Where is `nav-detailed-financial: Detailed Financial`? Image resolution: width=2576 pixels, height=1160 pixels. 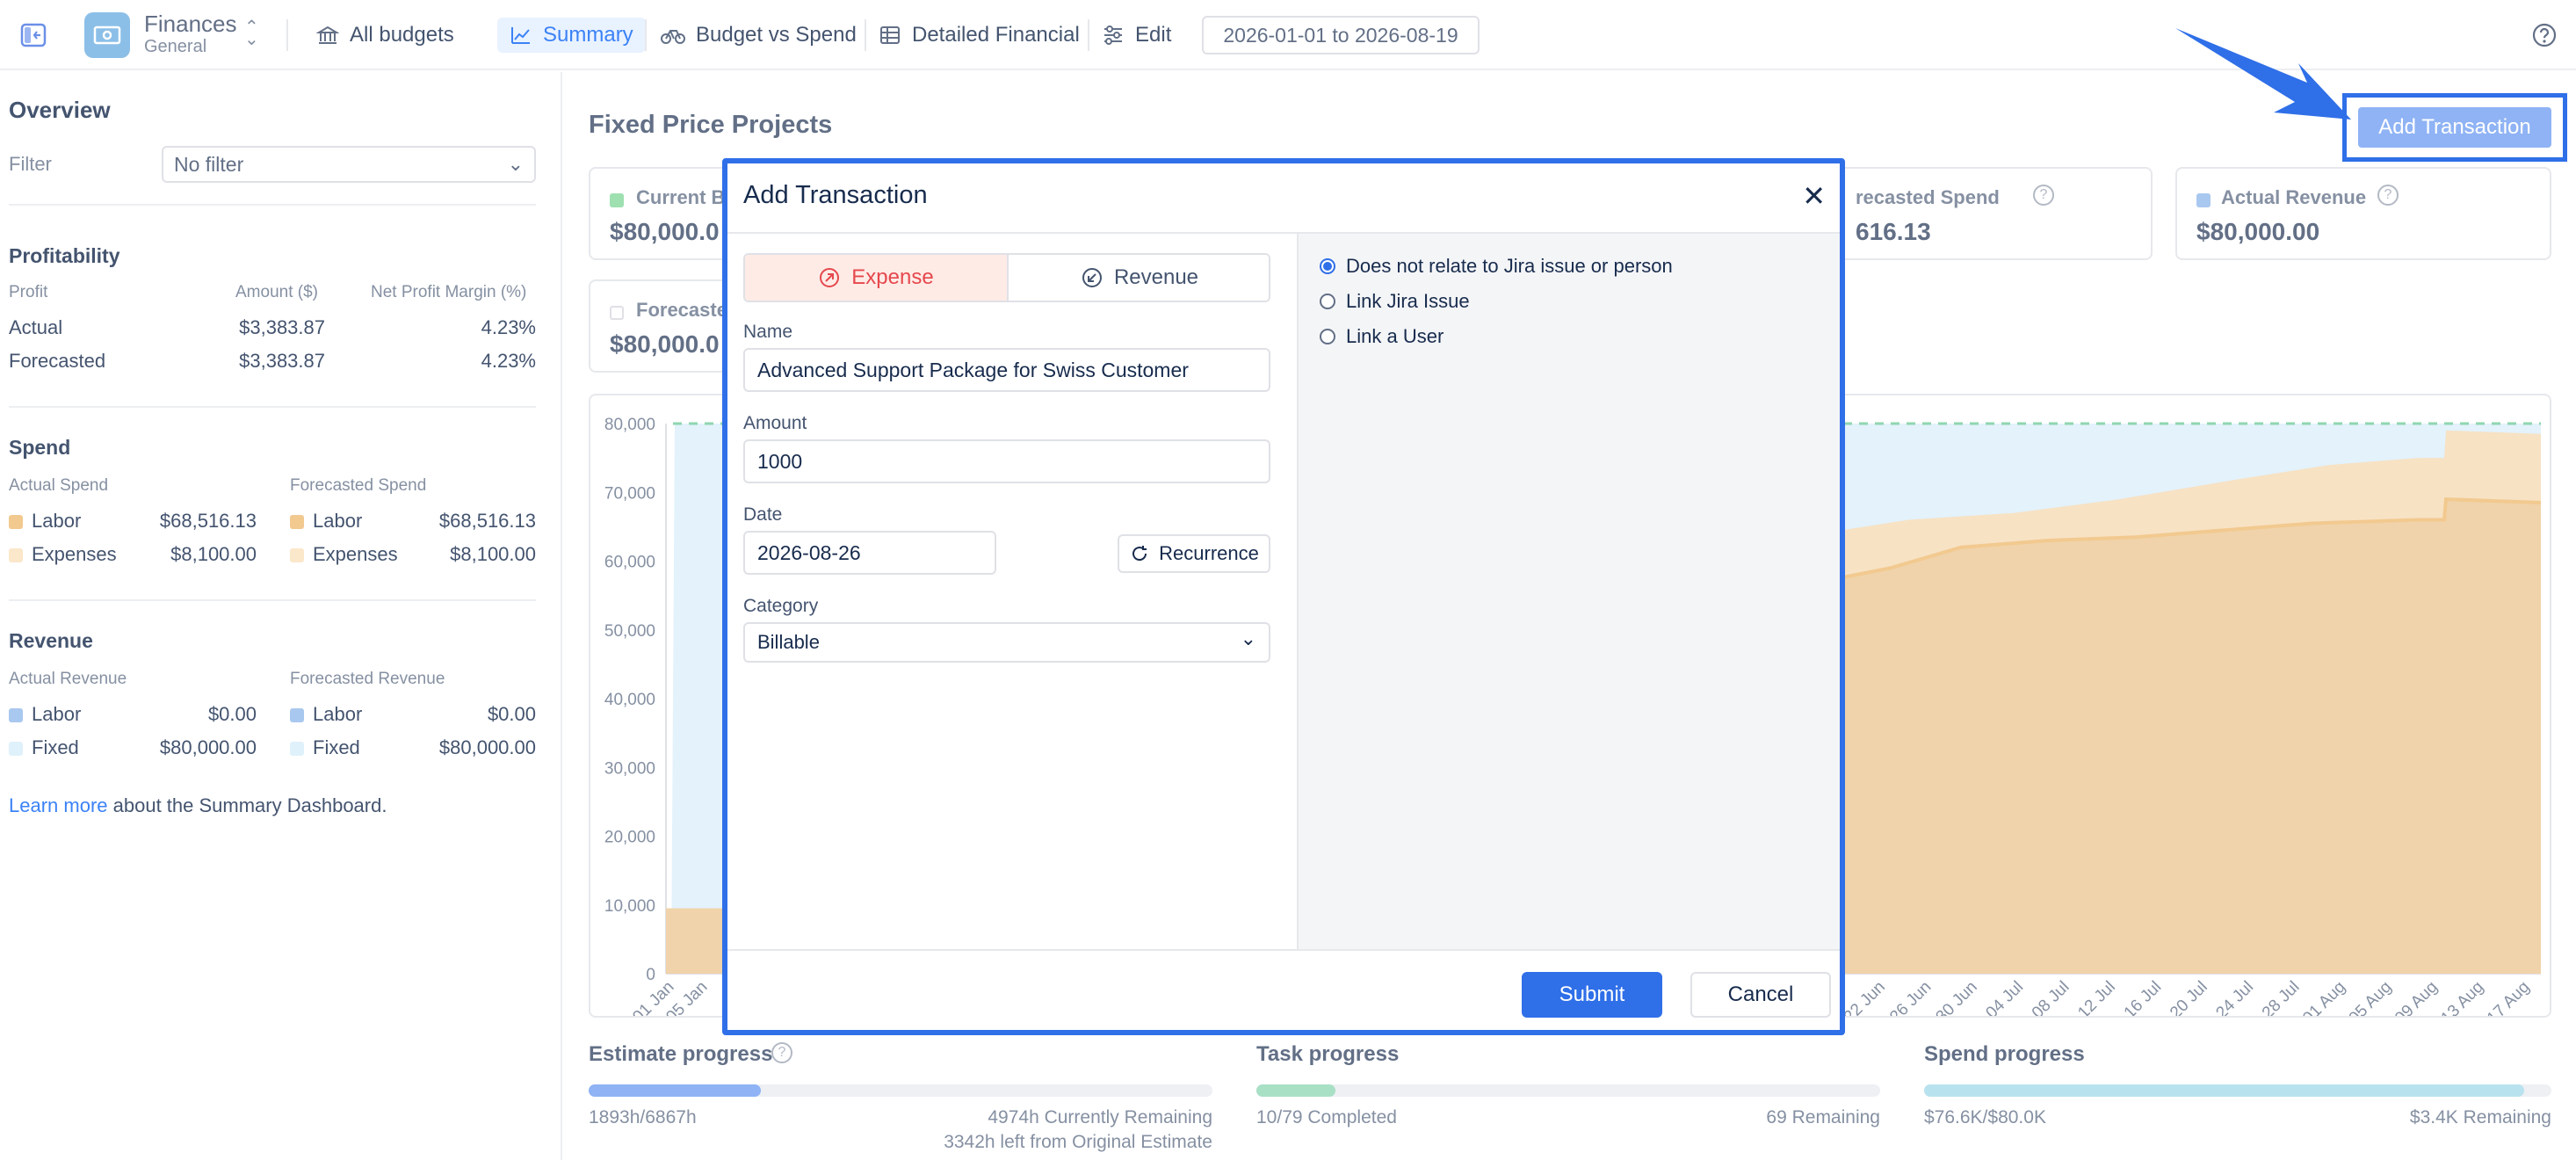 nav-detailed-financial: Detailed Financial is located at coordinates (979, 36).